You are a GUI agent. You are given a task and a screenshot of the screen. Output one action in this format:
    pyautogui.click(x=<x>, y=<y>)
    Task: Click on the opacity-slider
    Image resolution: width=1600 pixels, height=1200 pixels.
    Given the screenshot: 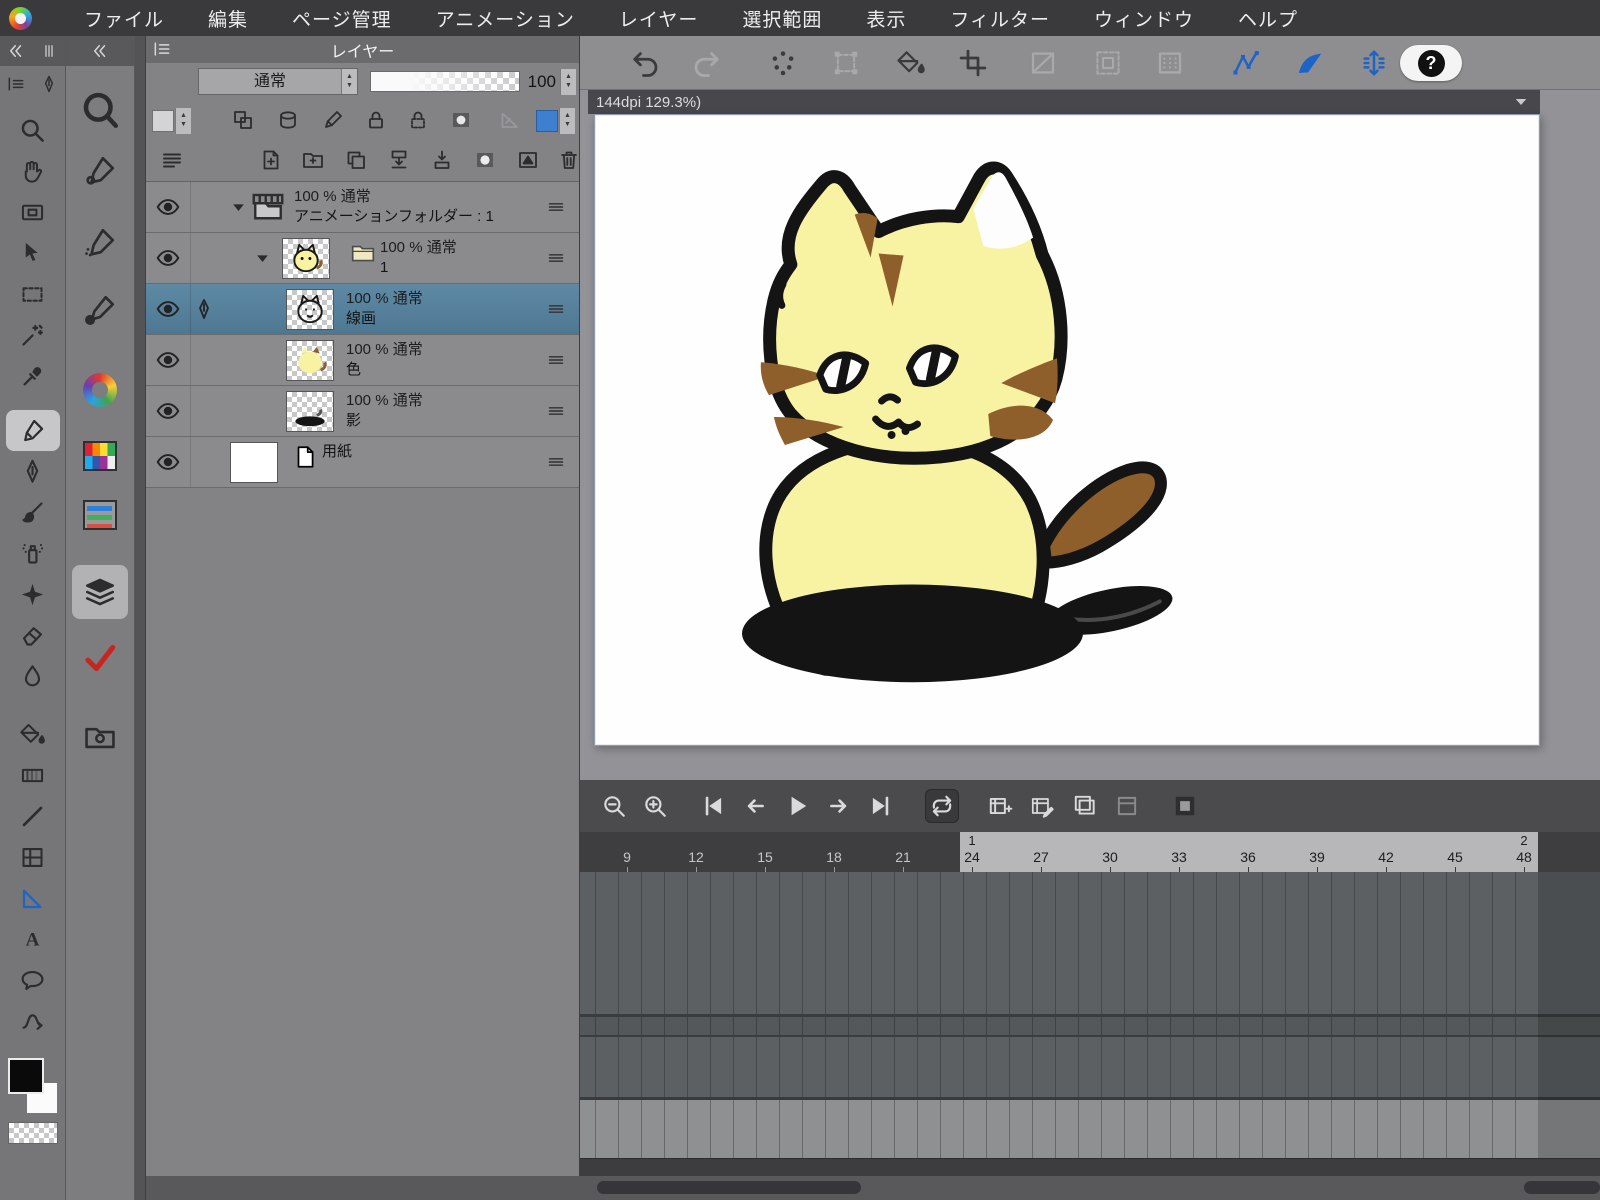 What is the action you would take?
    pyautogui.click(x=445, y=81)
    